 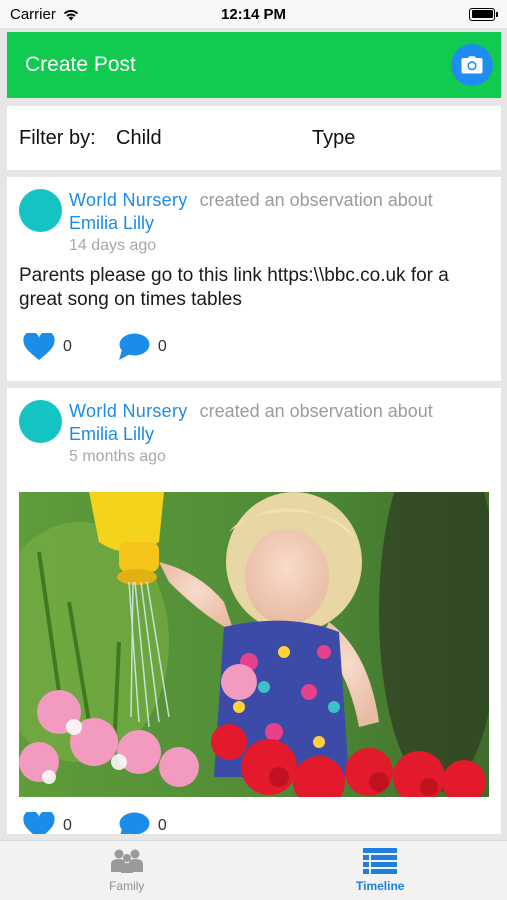 What do you see at coordinates (70, 14) in the screenshot?
I see `wifi-icon` at bounding box center [70, 14].